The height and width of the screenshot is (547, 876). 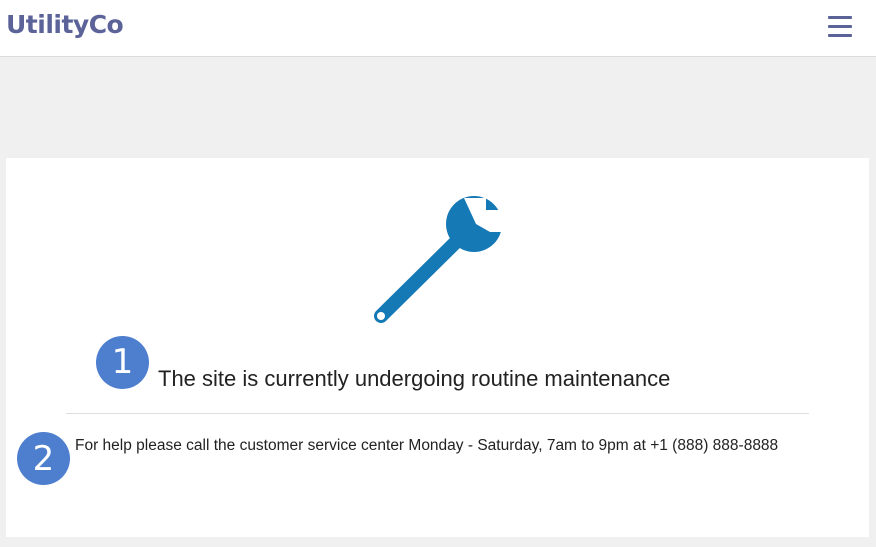 What do you see at coordinates (438, 259) in the screenshot?
I see `wrench-icon` at bounding box center [438, 259].